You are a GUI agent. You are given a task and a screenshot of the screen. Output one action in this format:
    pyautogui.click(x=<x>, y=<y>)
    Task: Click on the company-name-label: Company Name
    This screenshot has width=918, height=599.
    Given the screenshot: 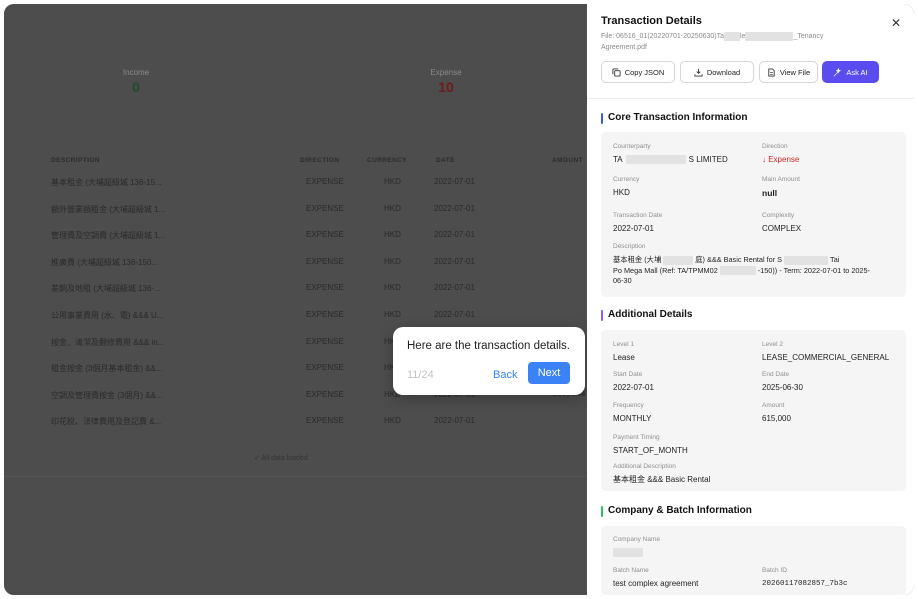 What is the action you would take?
    pyautogui.click(x=636, y=539)
    